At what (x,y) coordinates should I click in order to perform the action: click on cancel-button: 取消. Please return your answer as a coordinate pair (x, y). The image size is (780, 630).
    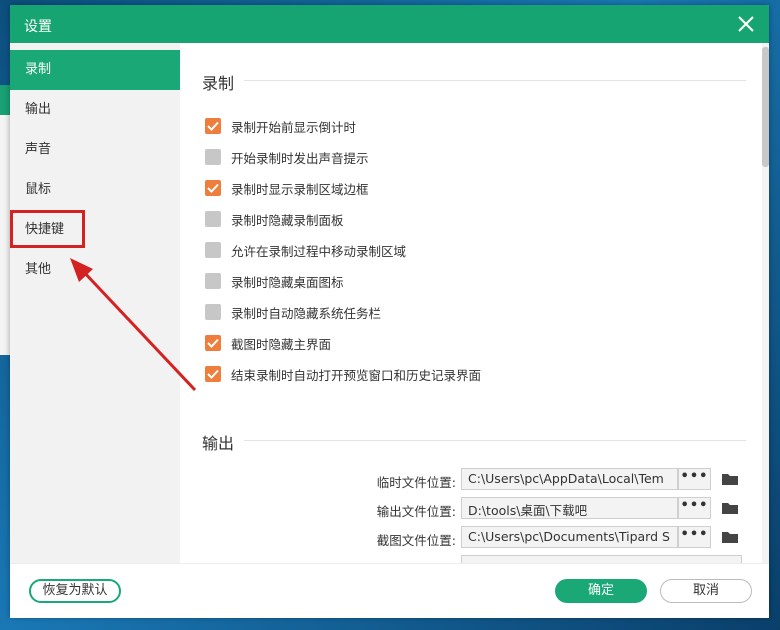
    Looking at the image, I should click on (706, 591).